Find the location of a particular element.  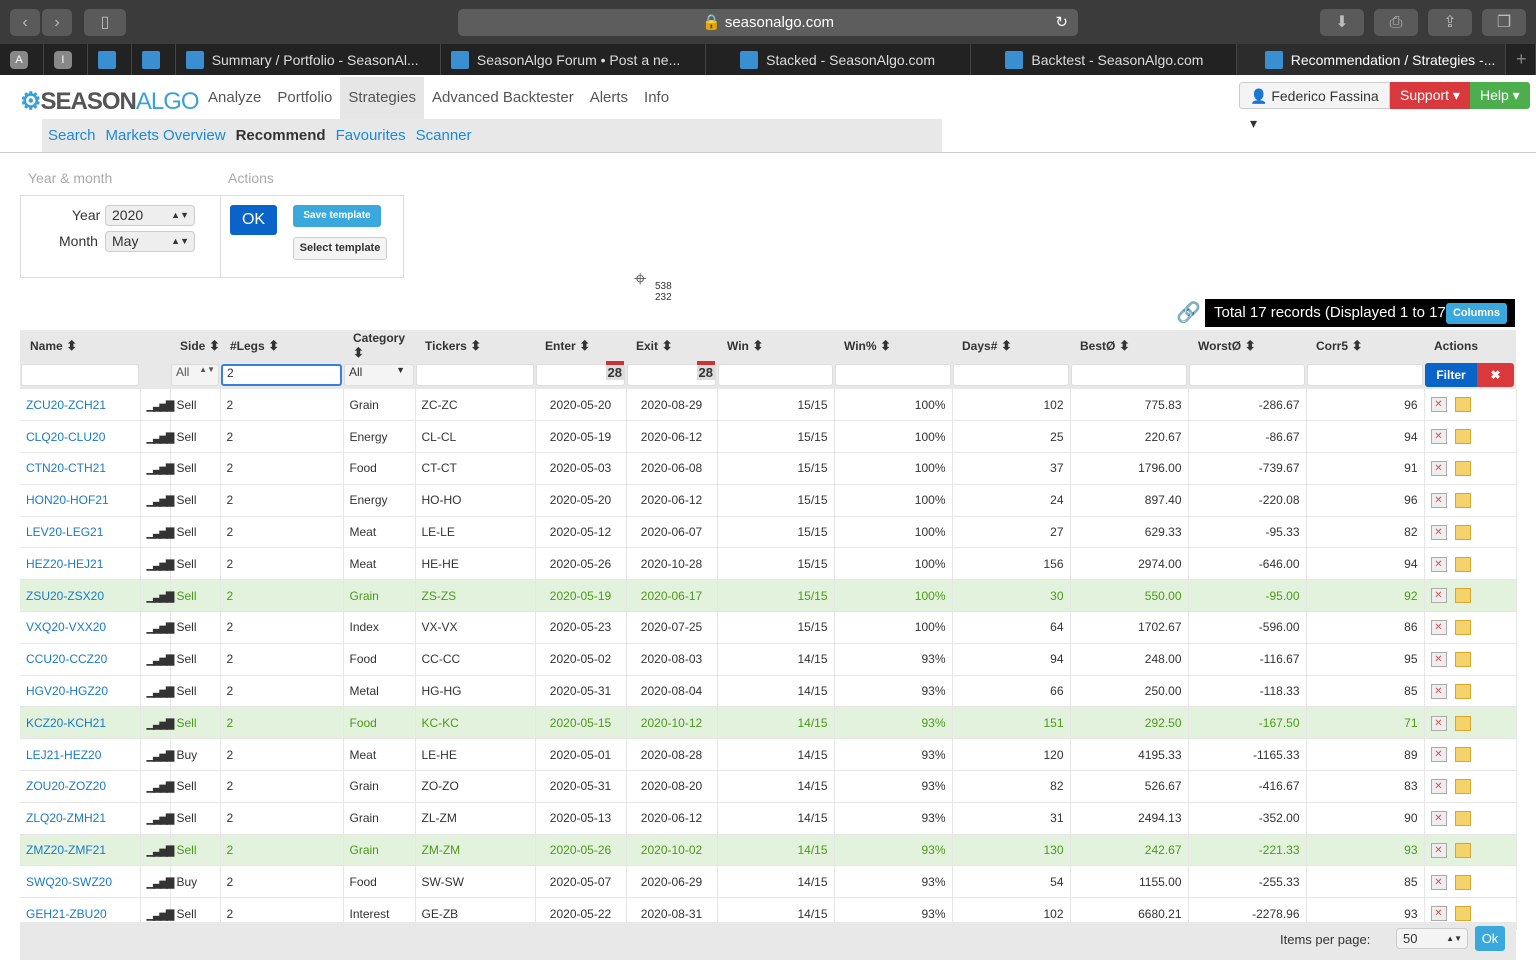

column-header: Corr5 ⬍ is located at coordinates (1365, 345).